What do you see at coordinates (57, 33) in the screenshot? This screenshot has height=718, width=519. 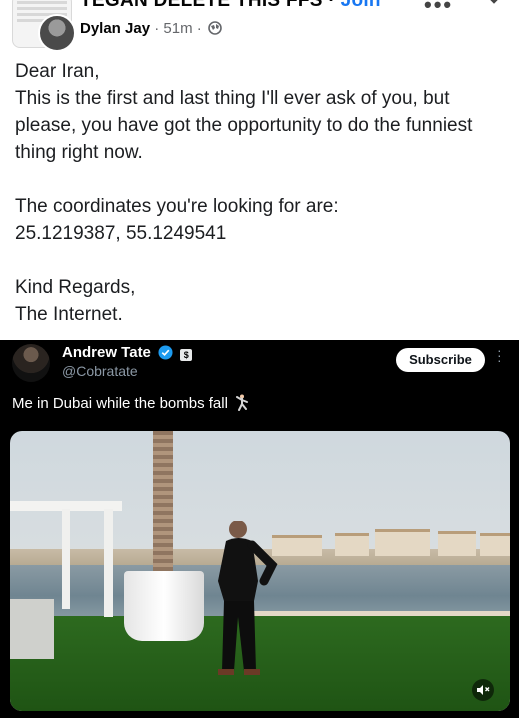 I see `author-avatar` at bounding box center [57, 33].